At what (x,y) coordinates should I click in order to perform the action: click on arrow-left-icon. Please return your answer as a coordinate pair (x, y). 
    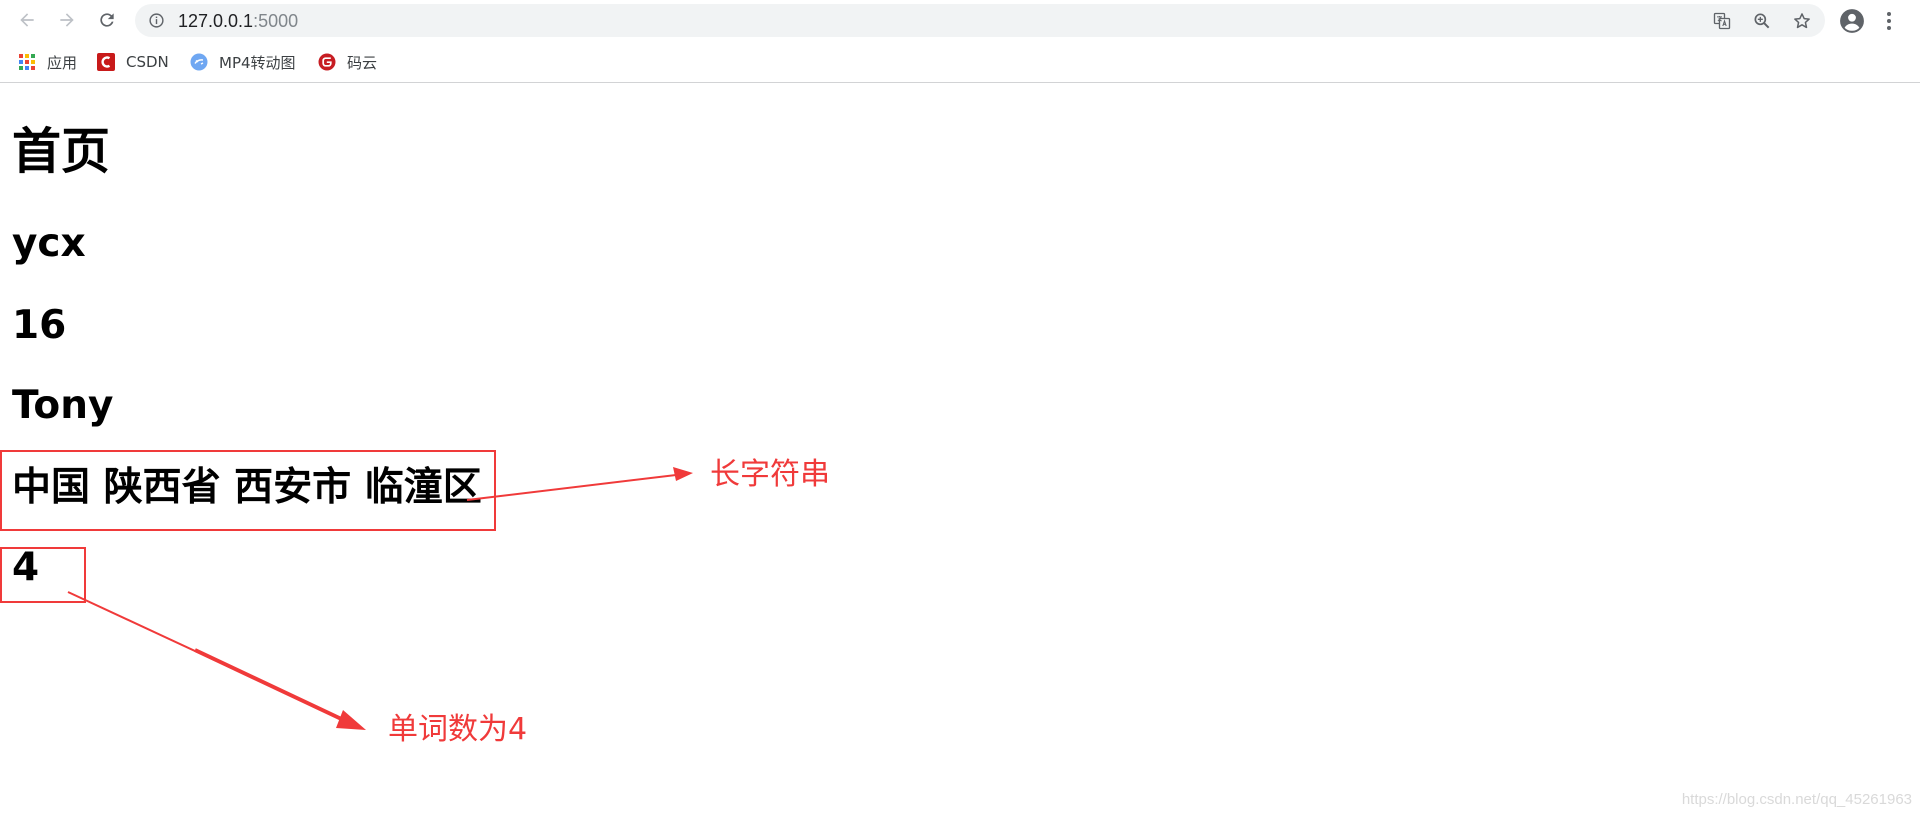
    Looking at the image, I should click on (27, 20).